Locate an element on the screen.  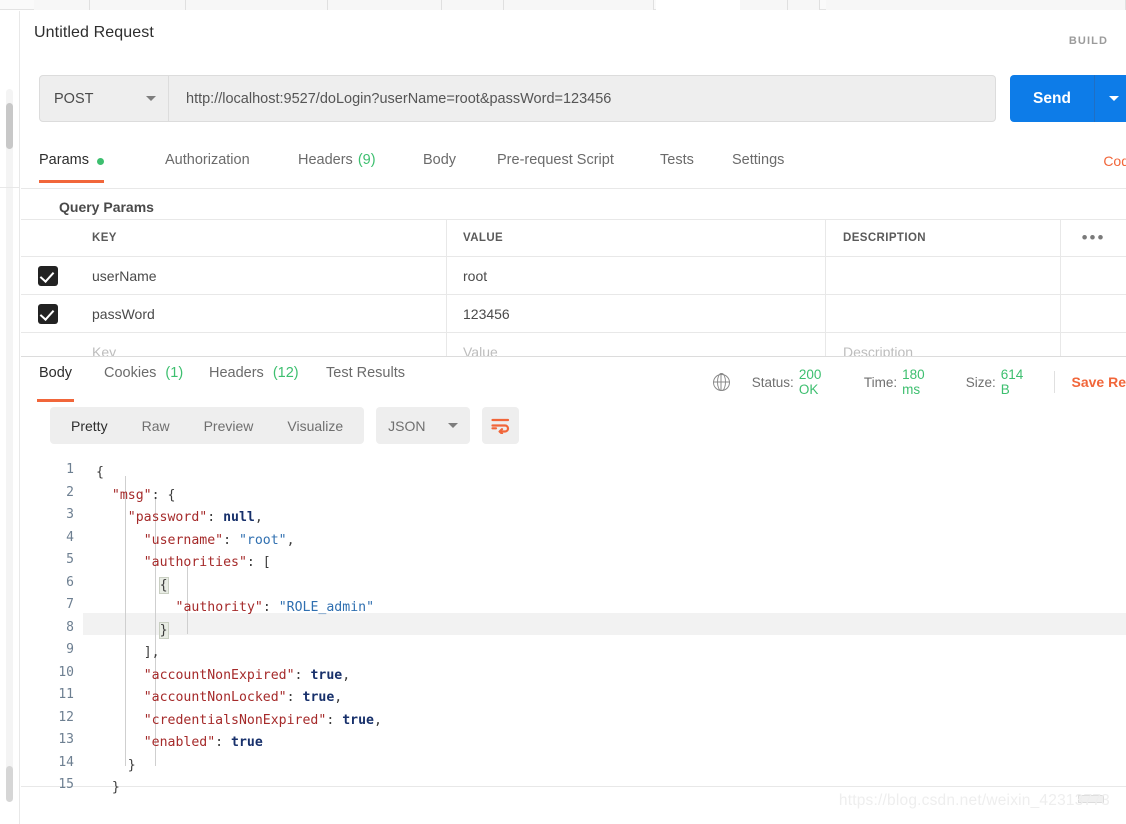
param-key: userName is located at coordinates (124, 276).